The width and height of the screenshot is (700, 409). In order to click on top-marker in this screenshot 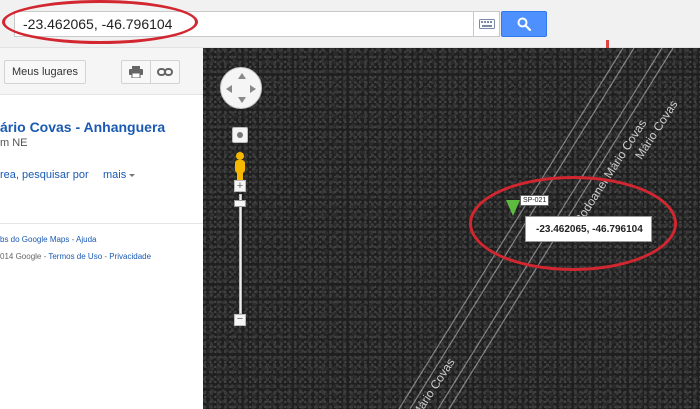, I will do `click(607, 44)`.